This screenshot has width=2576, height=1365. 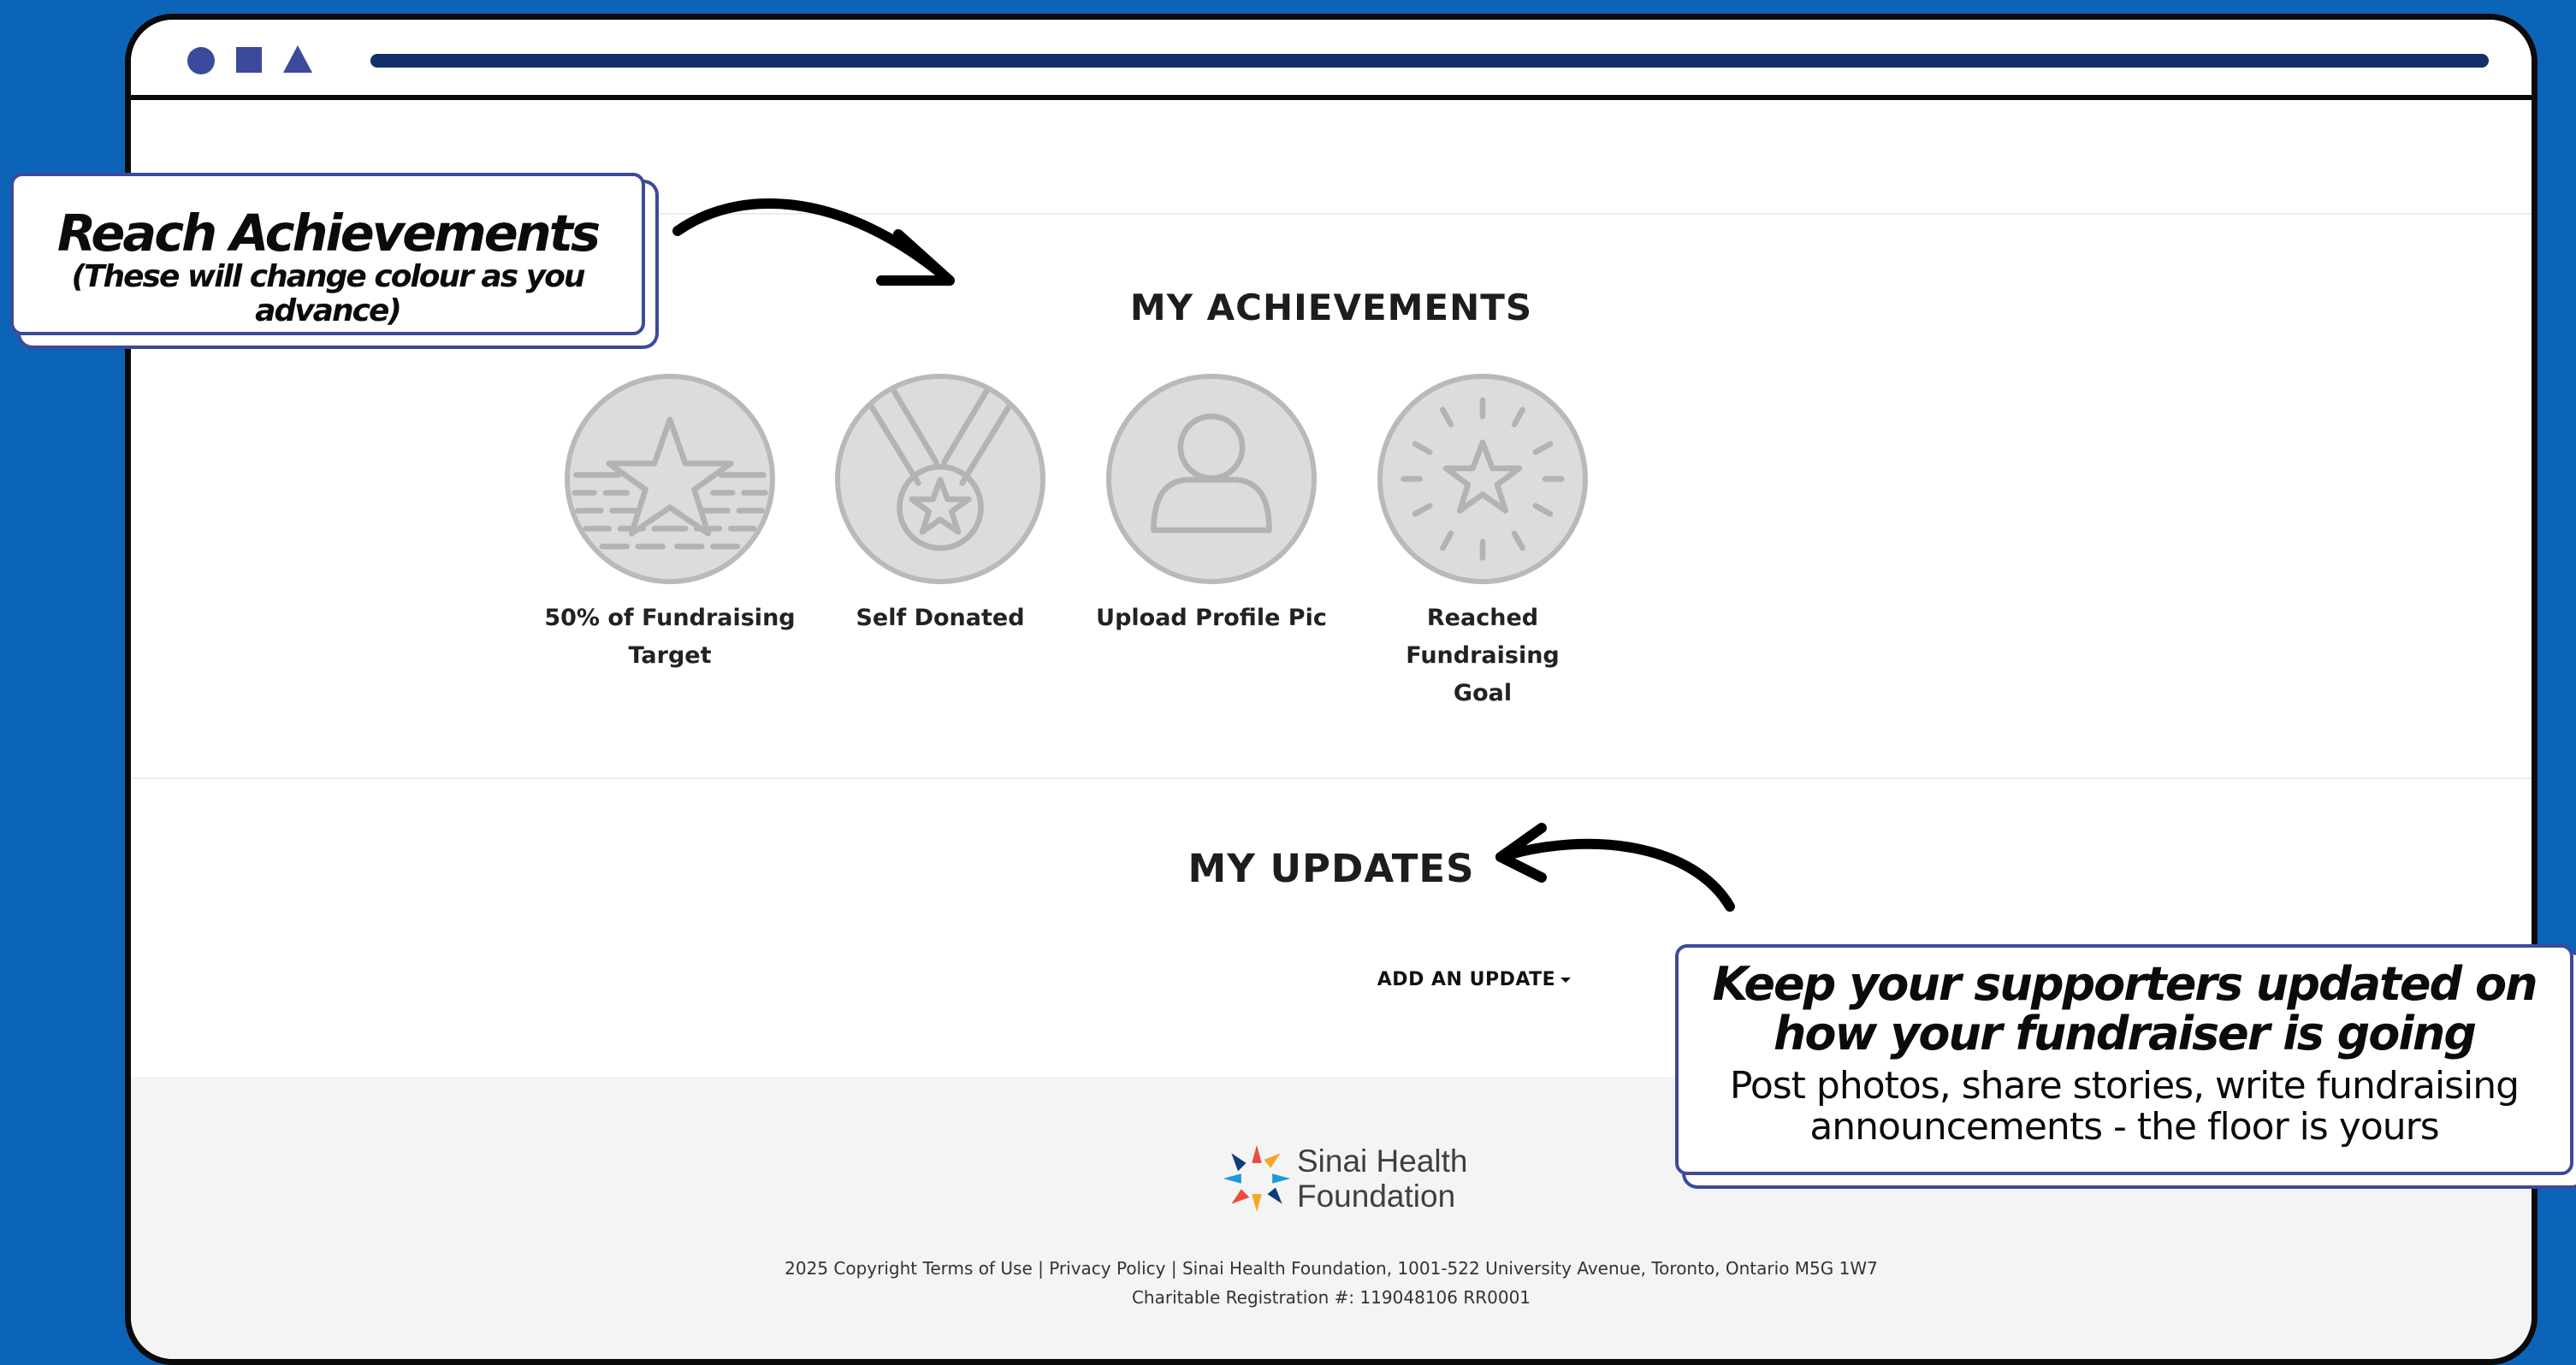 I want to click on address-bar, so click(x=1430, y=61).